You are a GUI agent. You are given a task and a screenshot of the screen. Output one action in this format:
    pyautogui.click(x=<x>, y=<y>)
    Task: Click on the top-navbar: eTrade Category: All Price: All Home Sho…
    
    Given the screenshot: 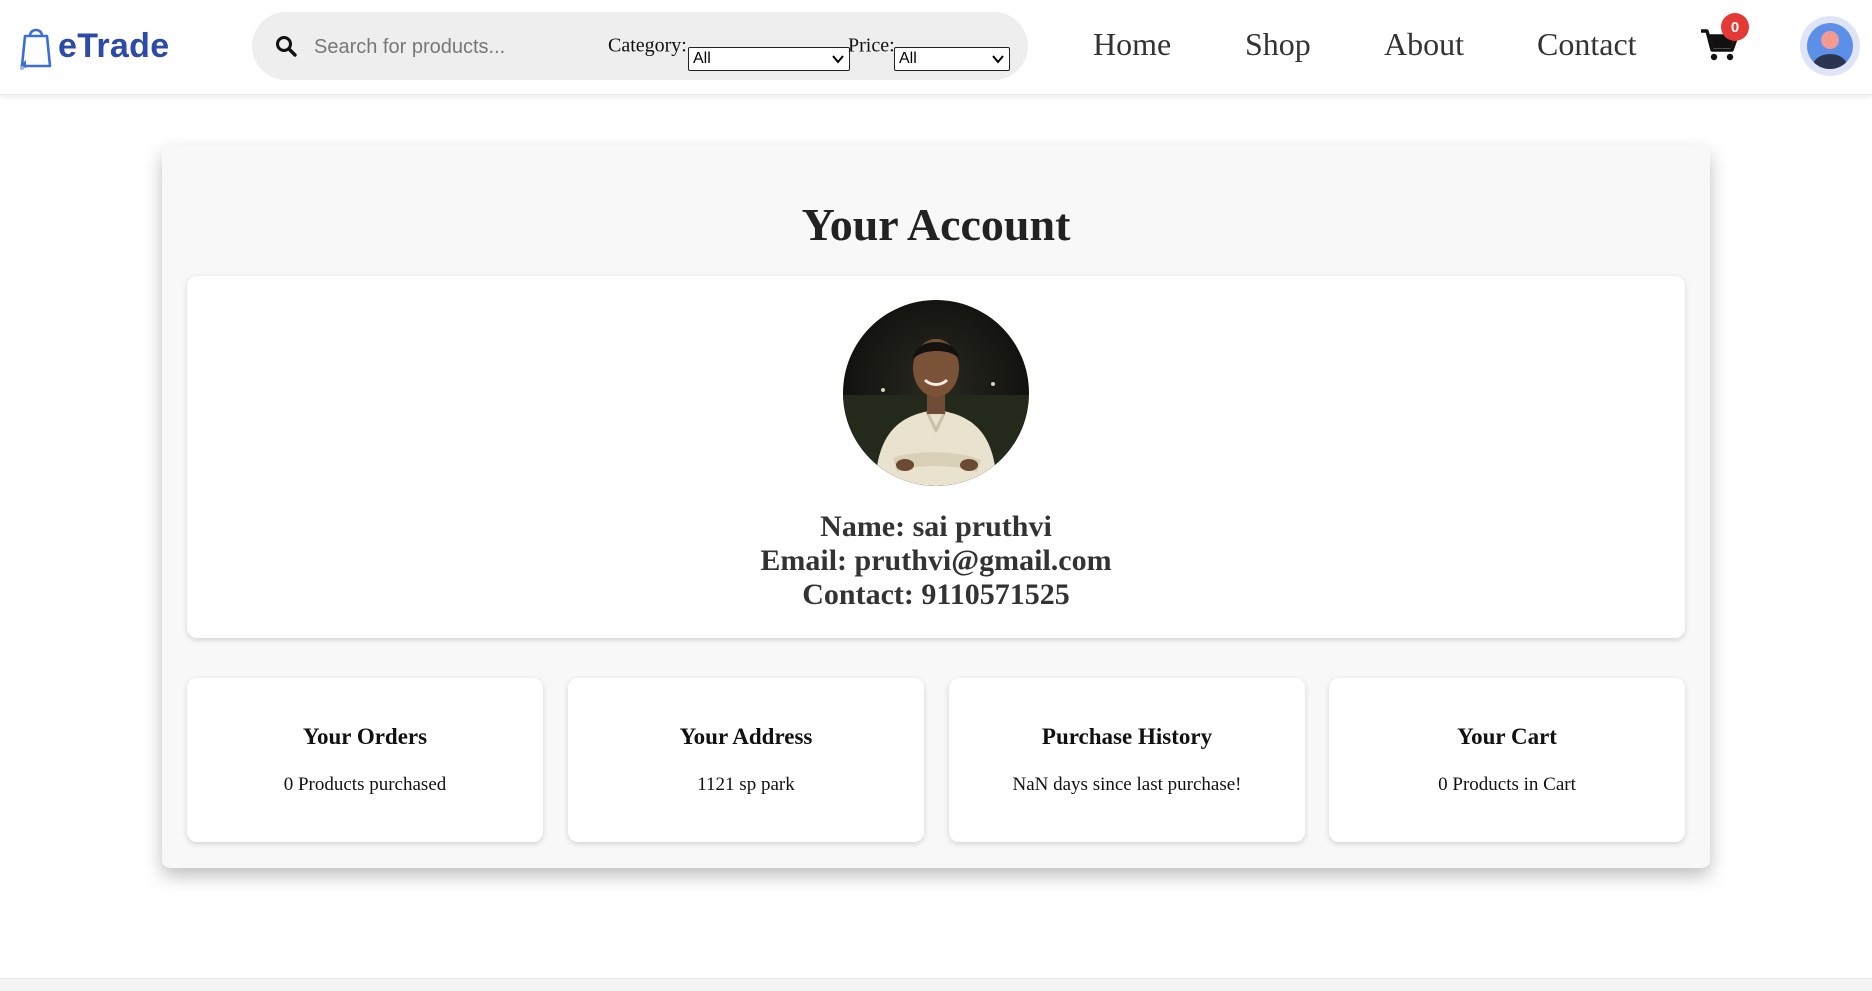 What is the action you would take?
    pyautogui.click(x=936, y=47)
    